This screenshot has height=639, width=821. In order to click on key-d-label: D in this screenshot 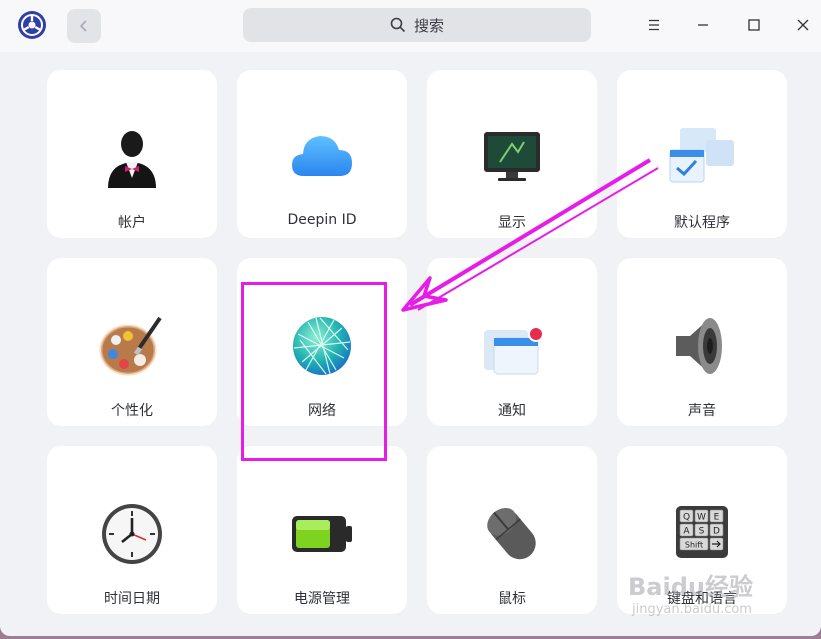, I will do `click(716, 532)`.